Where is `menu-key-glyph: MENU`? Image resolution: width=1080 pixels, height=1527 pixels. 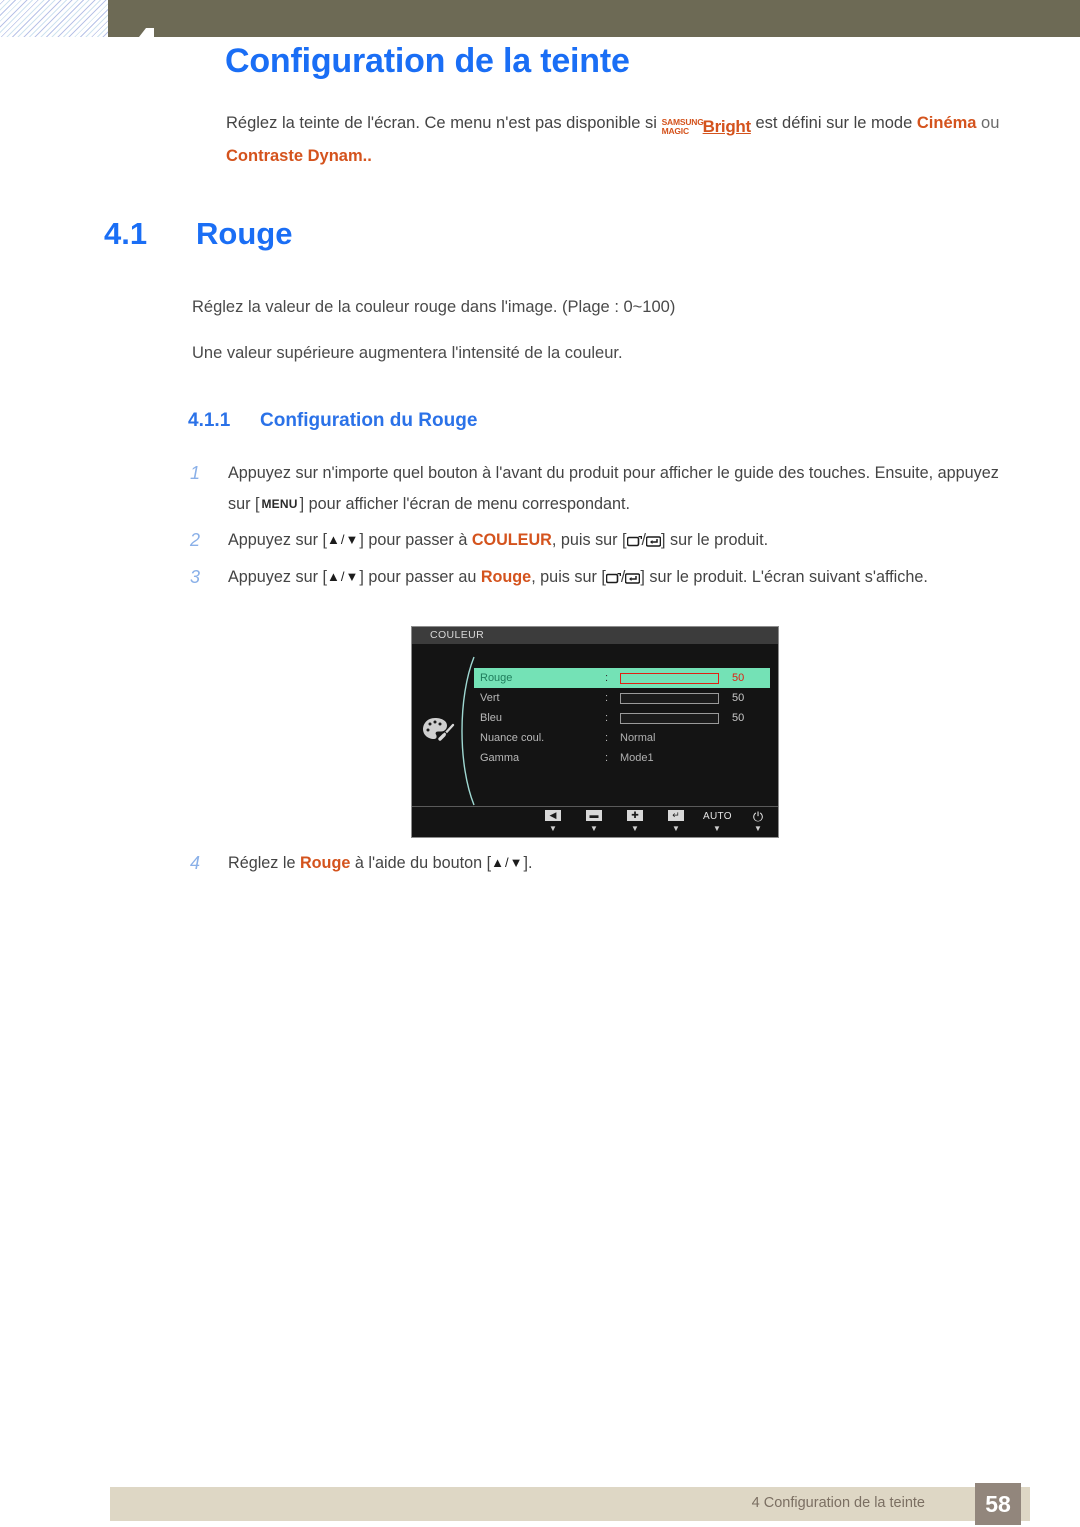 menu-key-glyph: MENU is located at coordinates (279, 504).